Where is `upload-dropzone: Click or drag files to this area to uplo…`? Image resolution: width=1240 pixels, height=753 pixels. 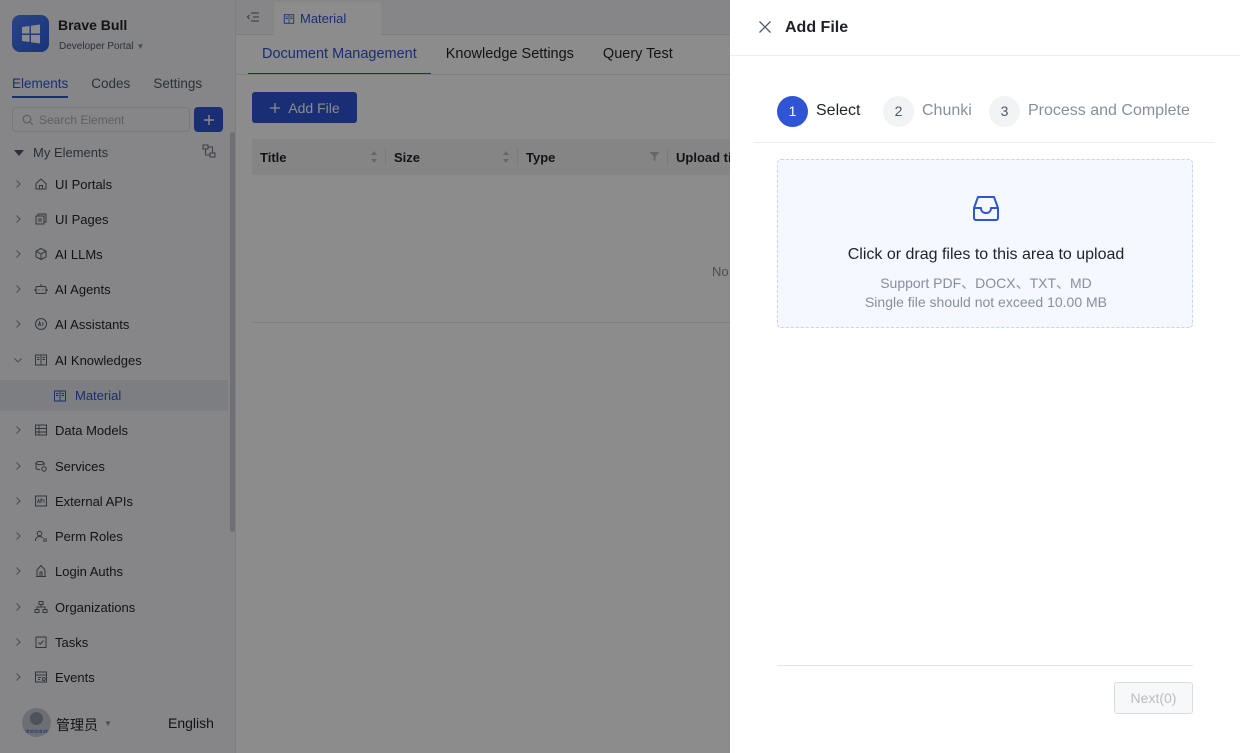 upload-dropzone: Click or drag files to this area to uplo… is located at coordinates (985, 243).